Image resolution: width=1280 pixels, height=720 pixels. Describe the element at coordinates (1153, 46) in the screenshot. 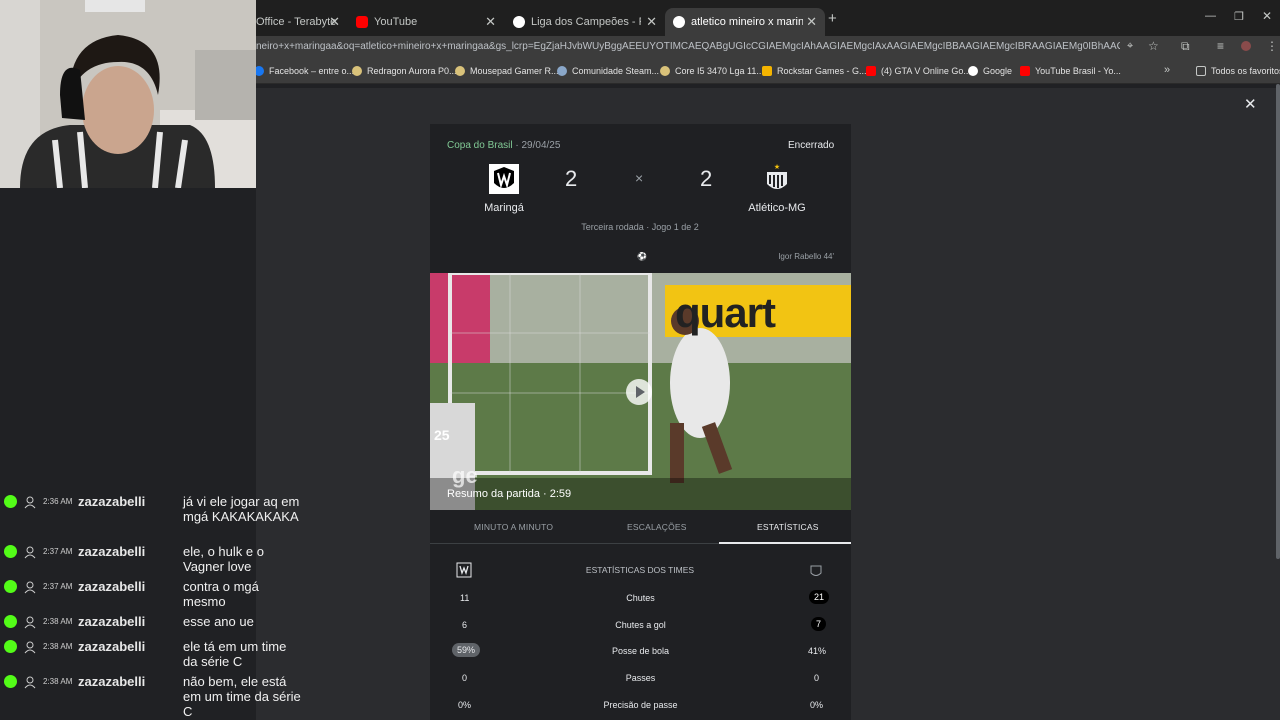

I see `star-icon: ☆` at that location.